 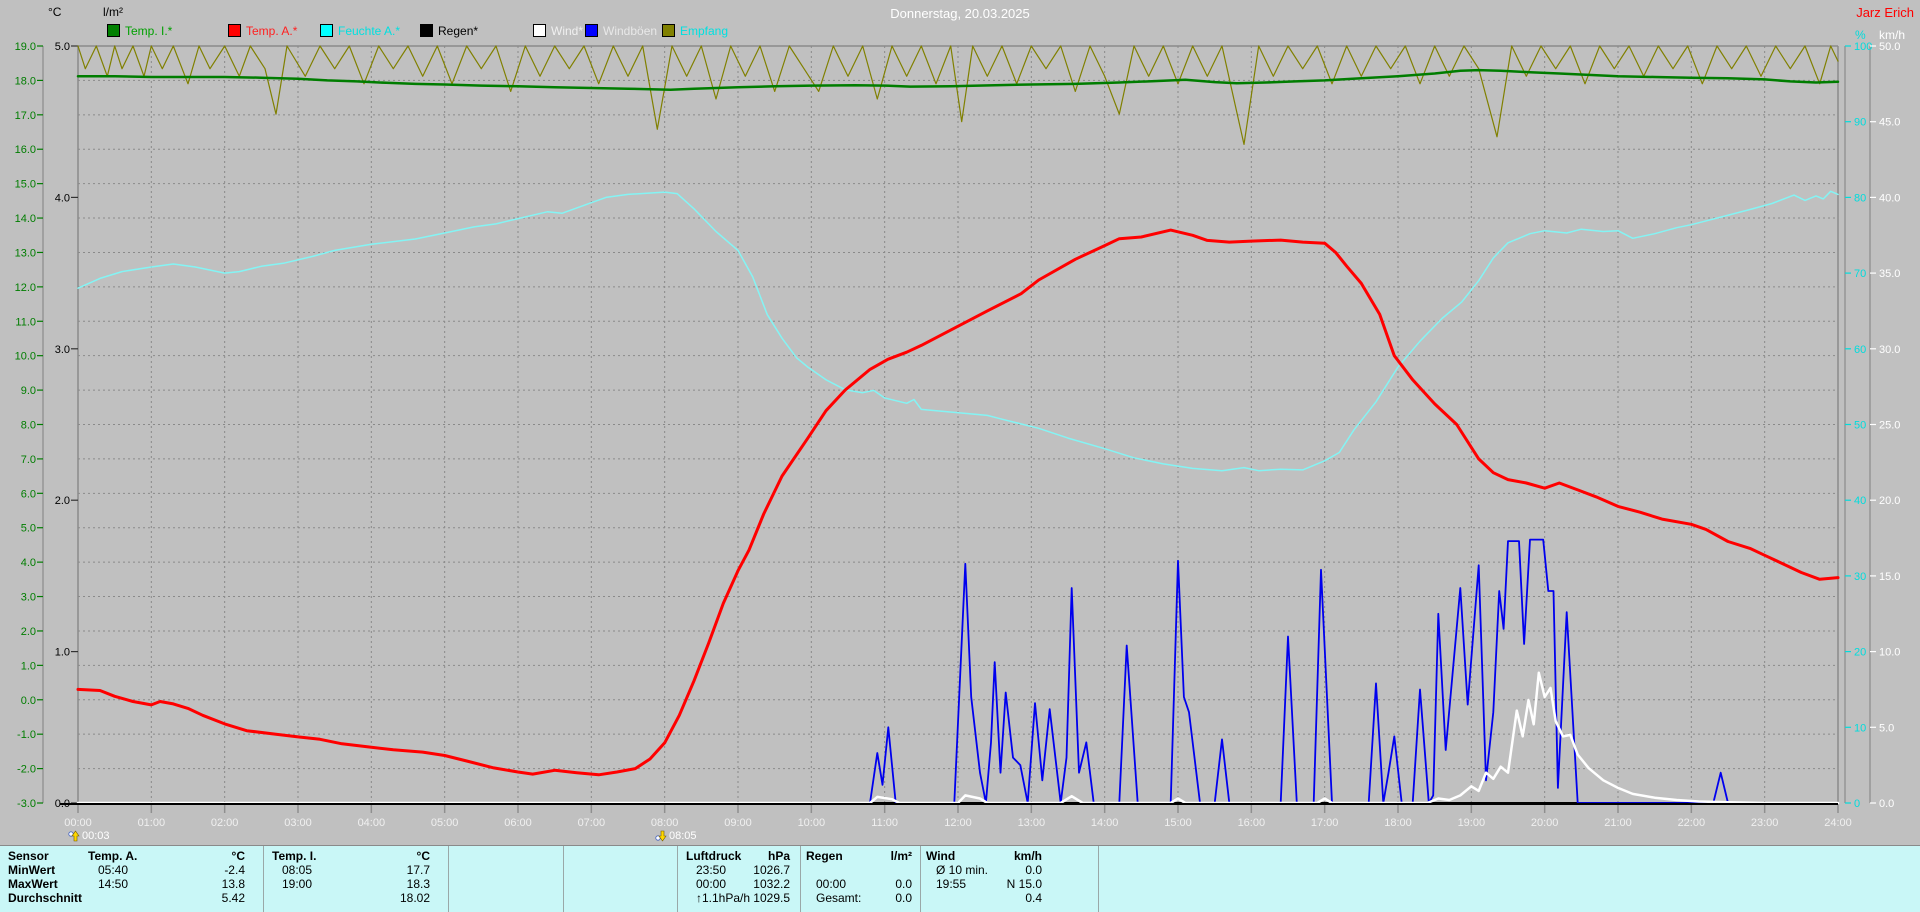 What do you see at coordinates (234, 870) in the screenshot?
I see `table-cell-value: -2.4` at bounding box center [234, 870].